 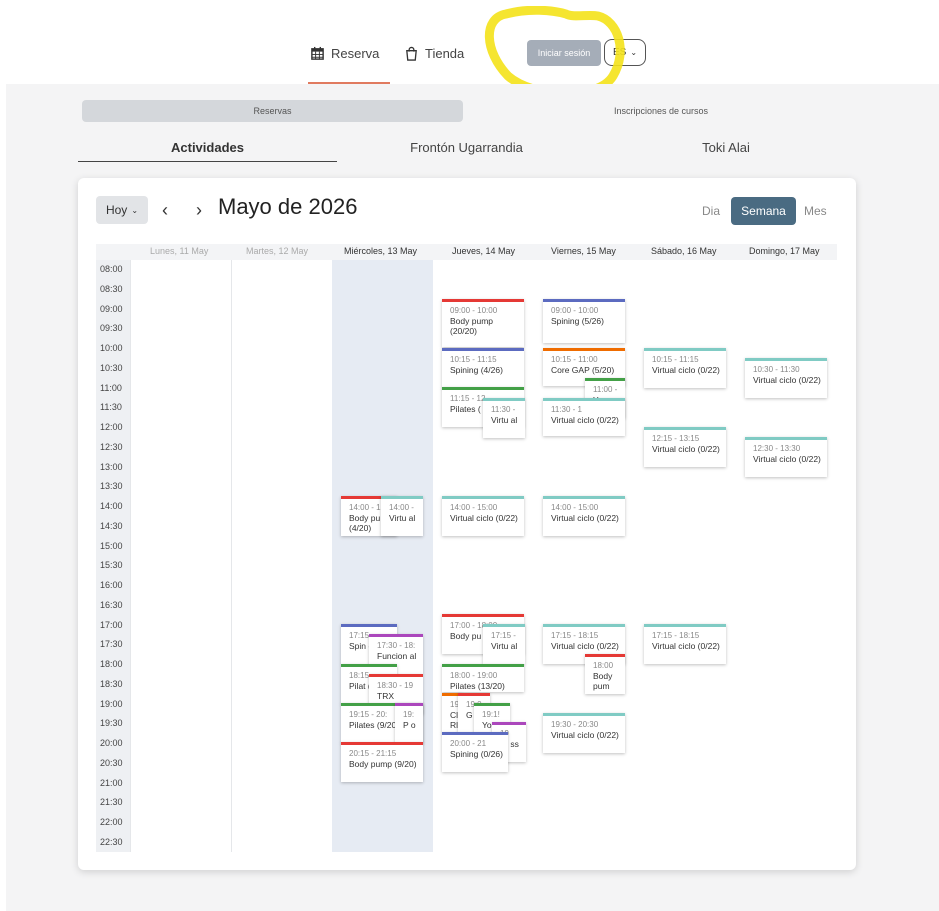 I want to click on day-header-thursday: Jueves, 14 May, so click(x=484, y=251).